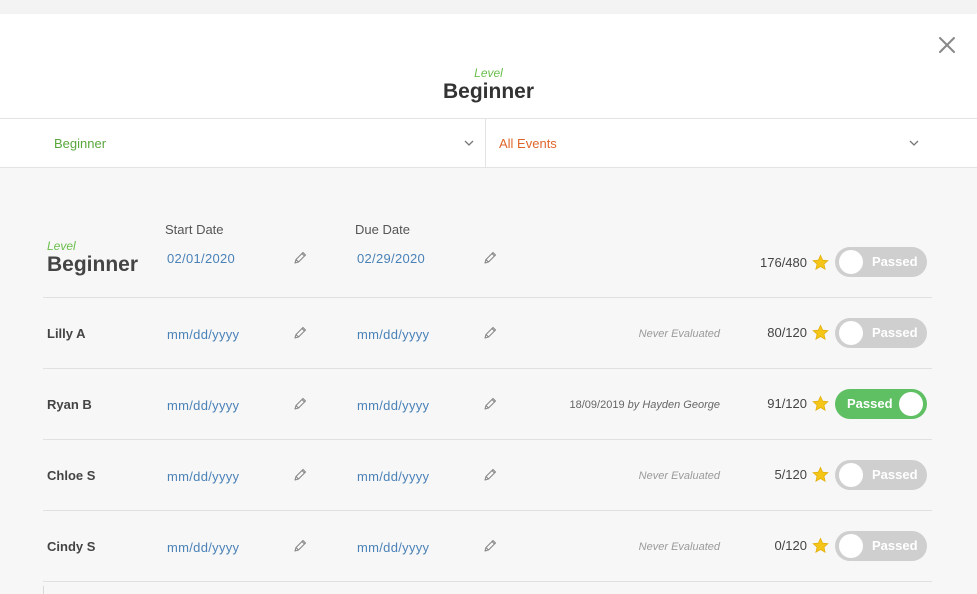 The width and height of the screenshot is (977, 594). What do you see at coordinates (71, 475) in the screenshot?
I see `student-name: Chloe S` at bounding box center [71, 475].